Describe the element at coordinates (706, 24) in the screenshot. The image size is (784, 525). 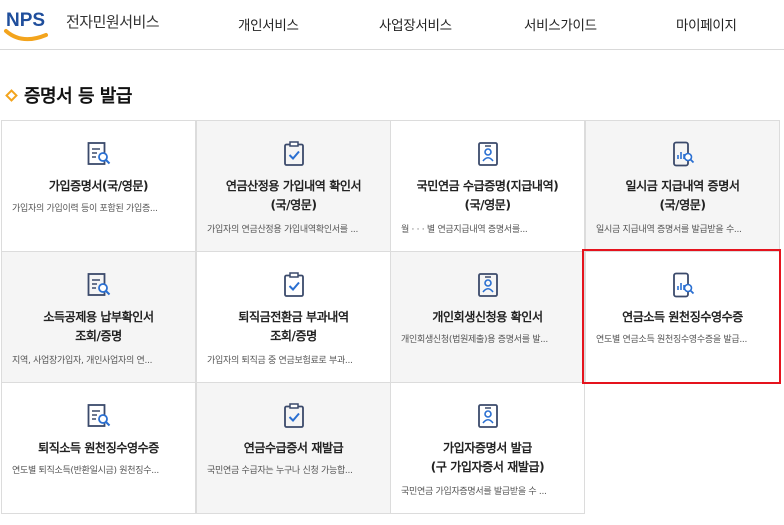
I see `nav-my-page: 마이페이지` at that location.